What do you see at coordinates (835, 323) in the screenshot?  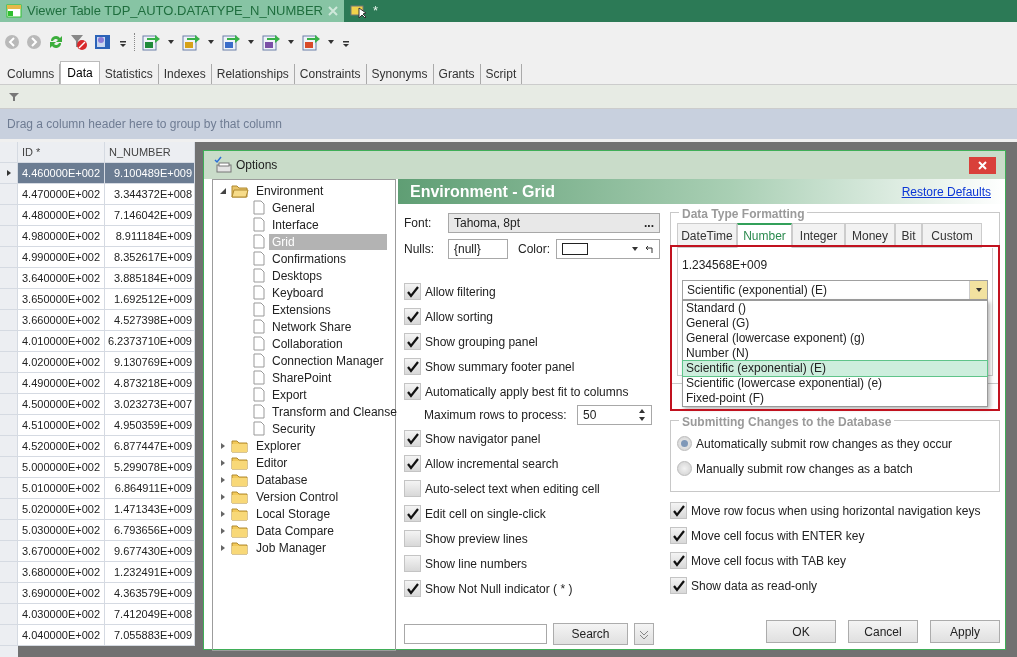 I see `dropdown-option: General (G)` at bounding box center [835, 323].